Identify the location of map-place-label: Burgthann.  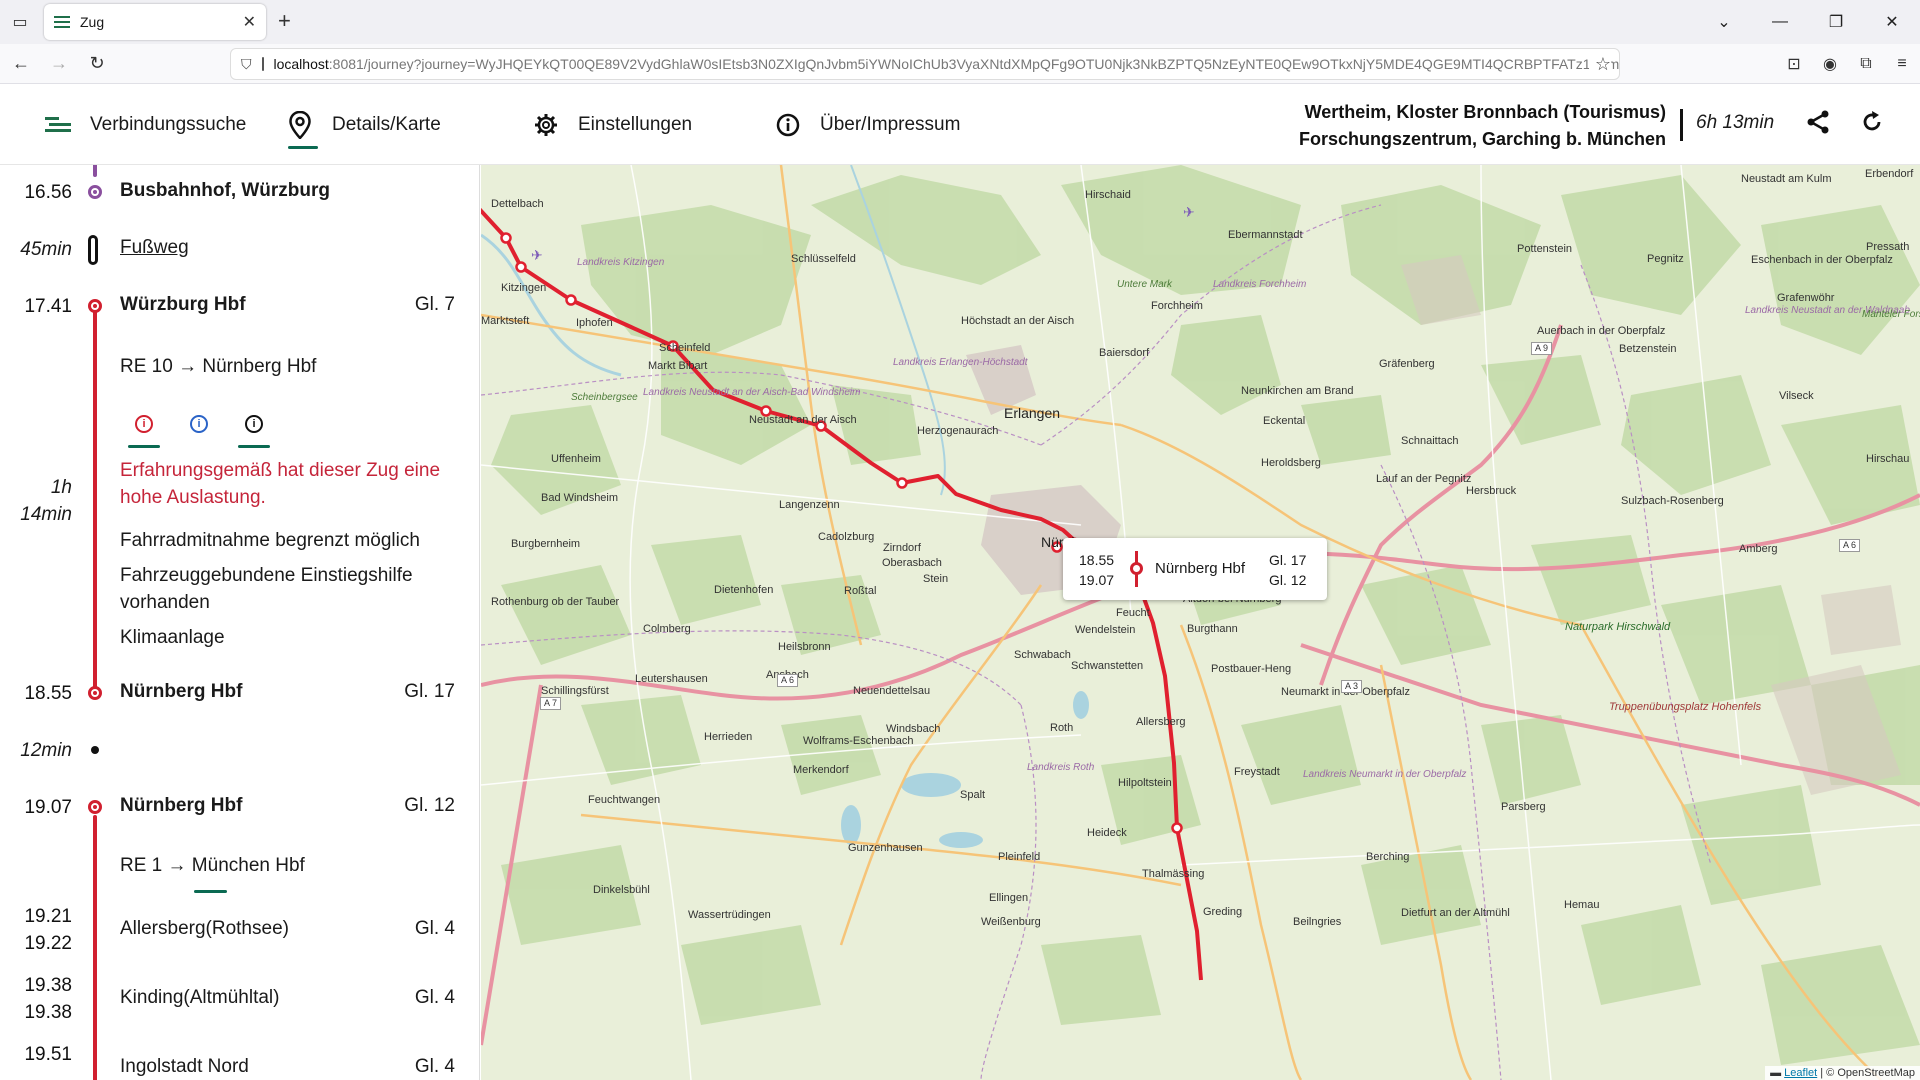
(1212, 629).